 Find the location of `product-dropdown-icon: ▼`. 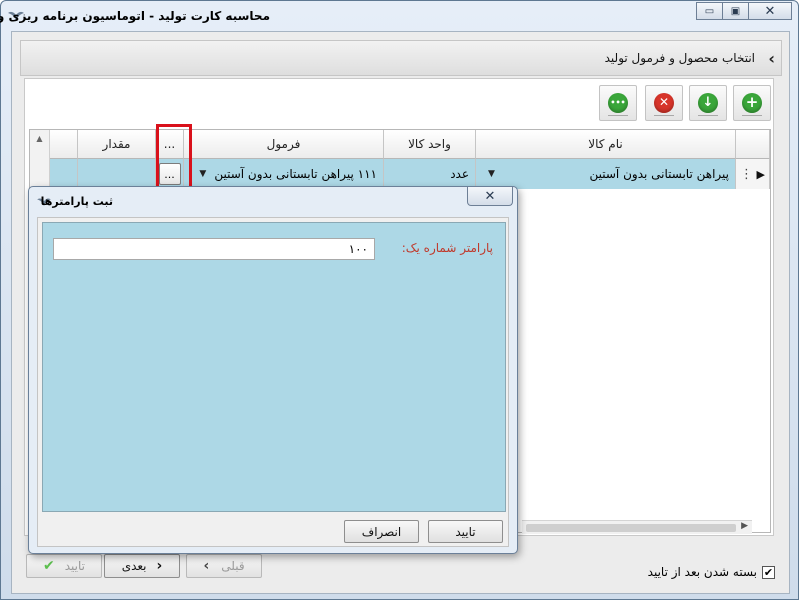

product-dropdown-icon: ▼ is located at coordinates (491, 174).